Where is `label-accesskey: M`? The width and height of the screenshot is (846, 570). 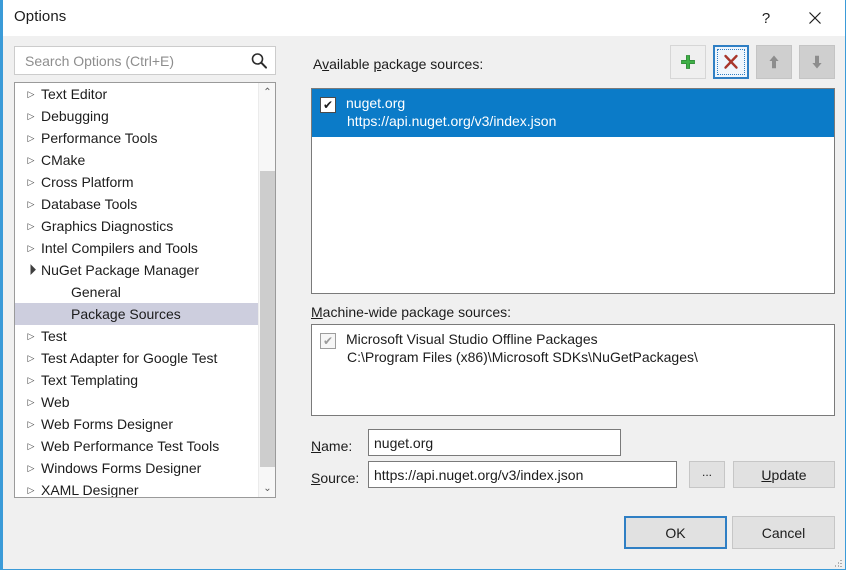
label-accesskey: M is located at coordinates (317, 312).